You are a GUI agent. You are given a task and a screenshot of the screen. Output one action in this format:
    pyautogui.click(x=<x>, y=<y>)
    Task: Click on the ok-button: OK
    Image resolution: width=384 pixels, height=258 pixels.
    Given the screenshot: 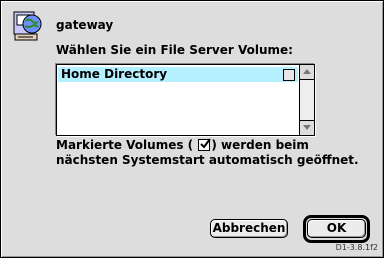 What is the action you would take?
    pyautogui.click(x=336, y=228)
    